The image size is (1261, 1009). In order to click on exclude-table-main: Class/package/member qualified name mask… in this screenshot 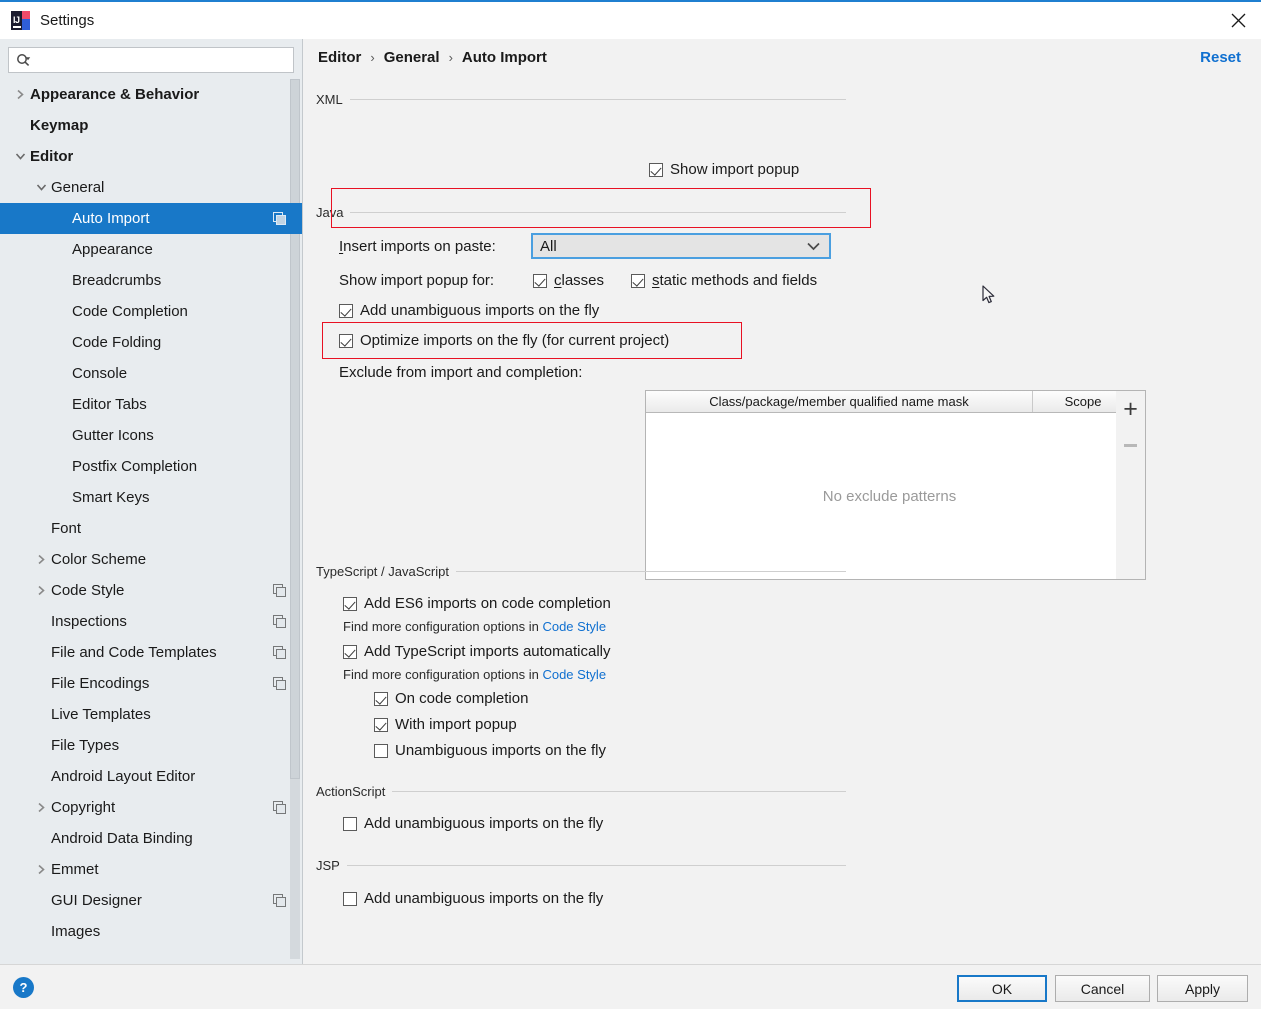, I will do `click(889, 485)`.